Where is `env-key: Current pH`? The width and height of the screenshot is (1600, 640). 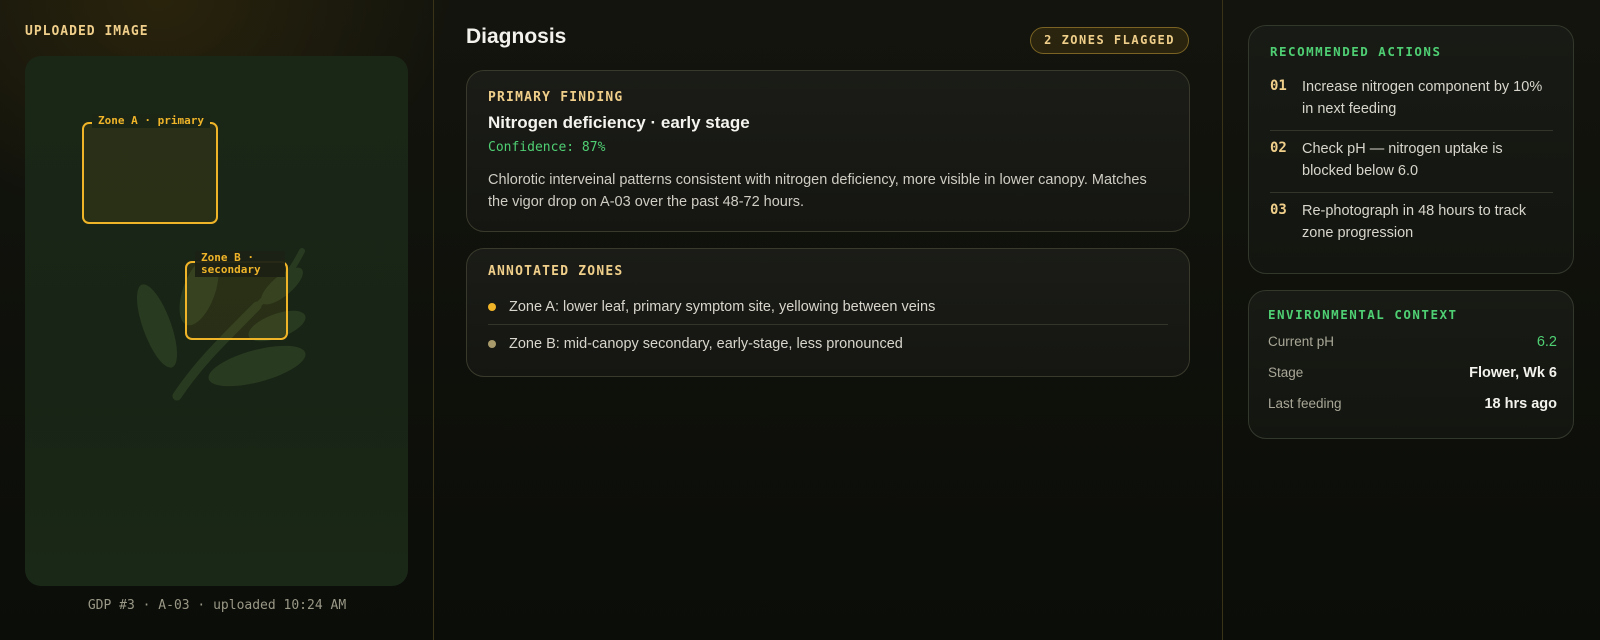 env-key: Current pH is located at coordinates (1301, 341).